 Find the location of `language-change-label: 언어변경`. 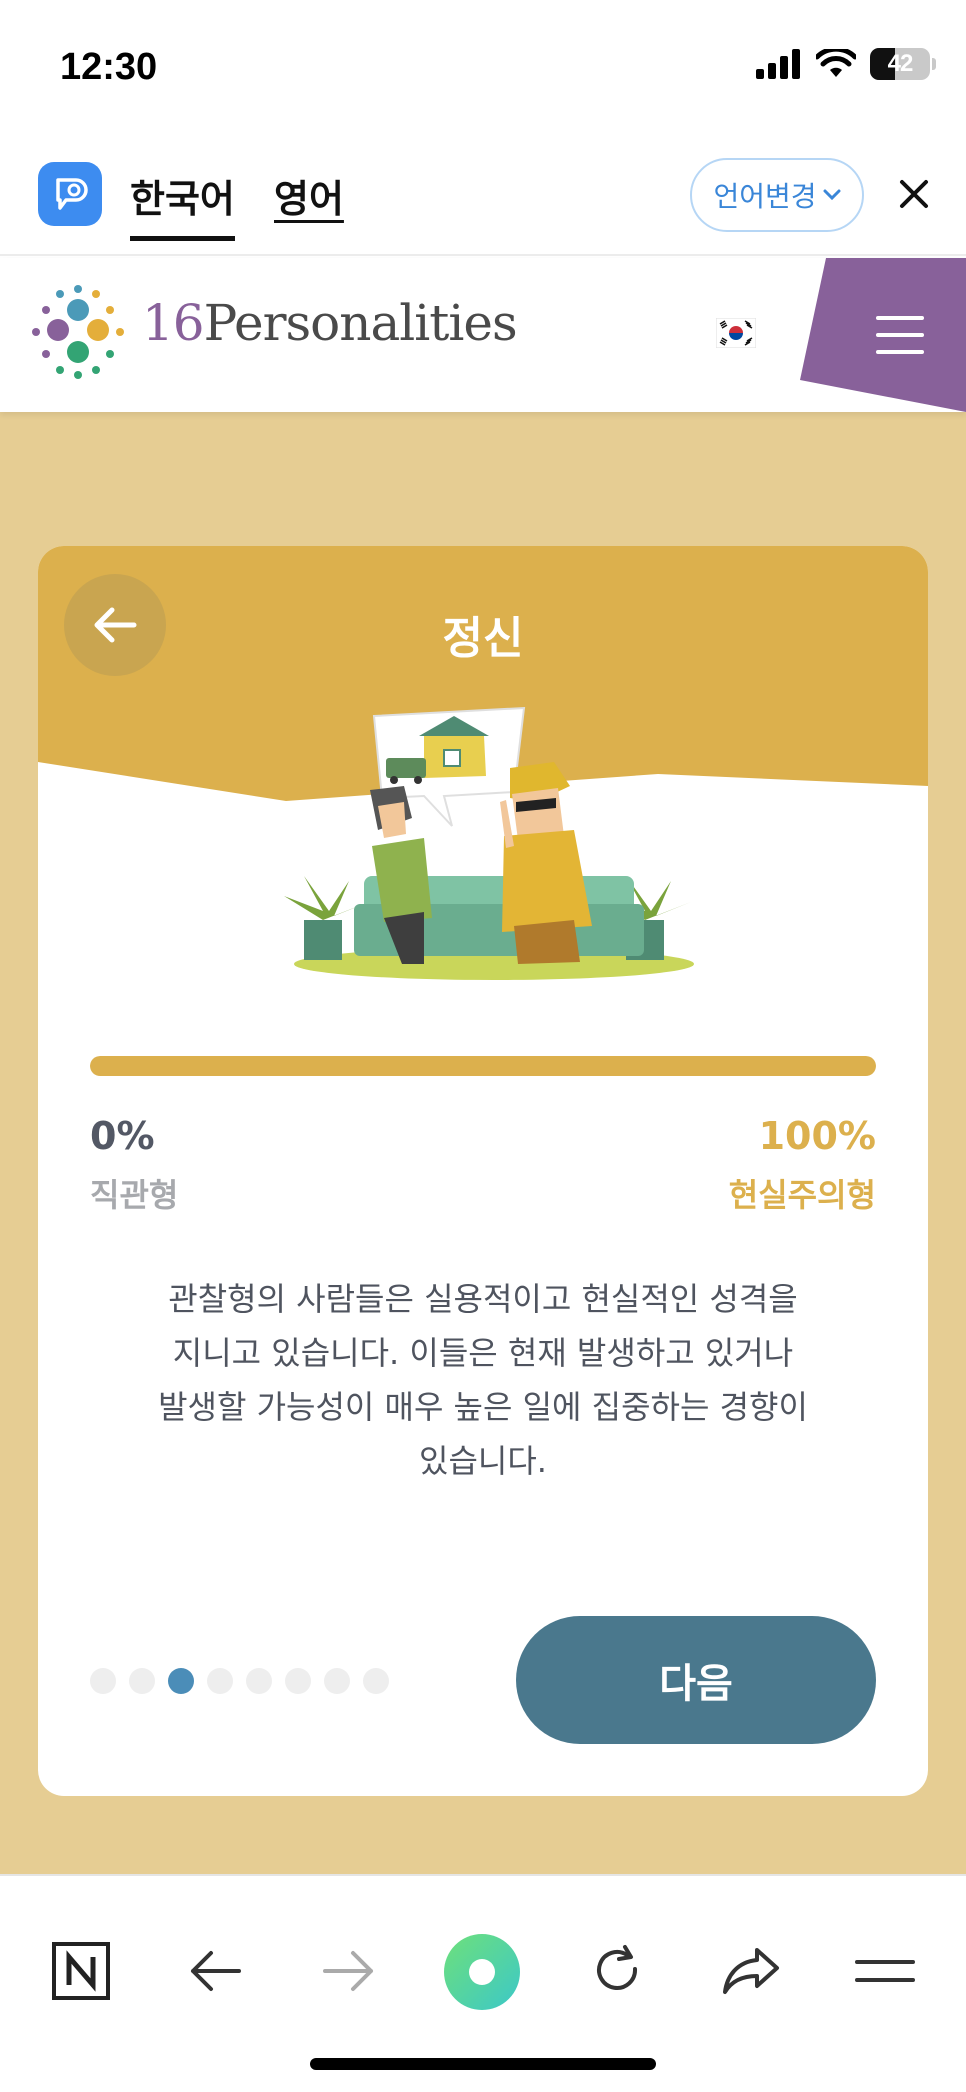

language-change-label: 언어변경 is located at coordinates (765, 196).